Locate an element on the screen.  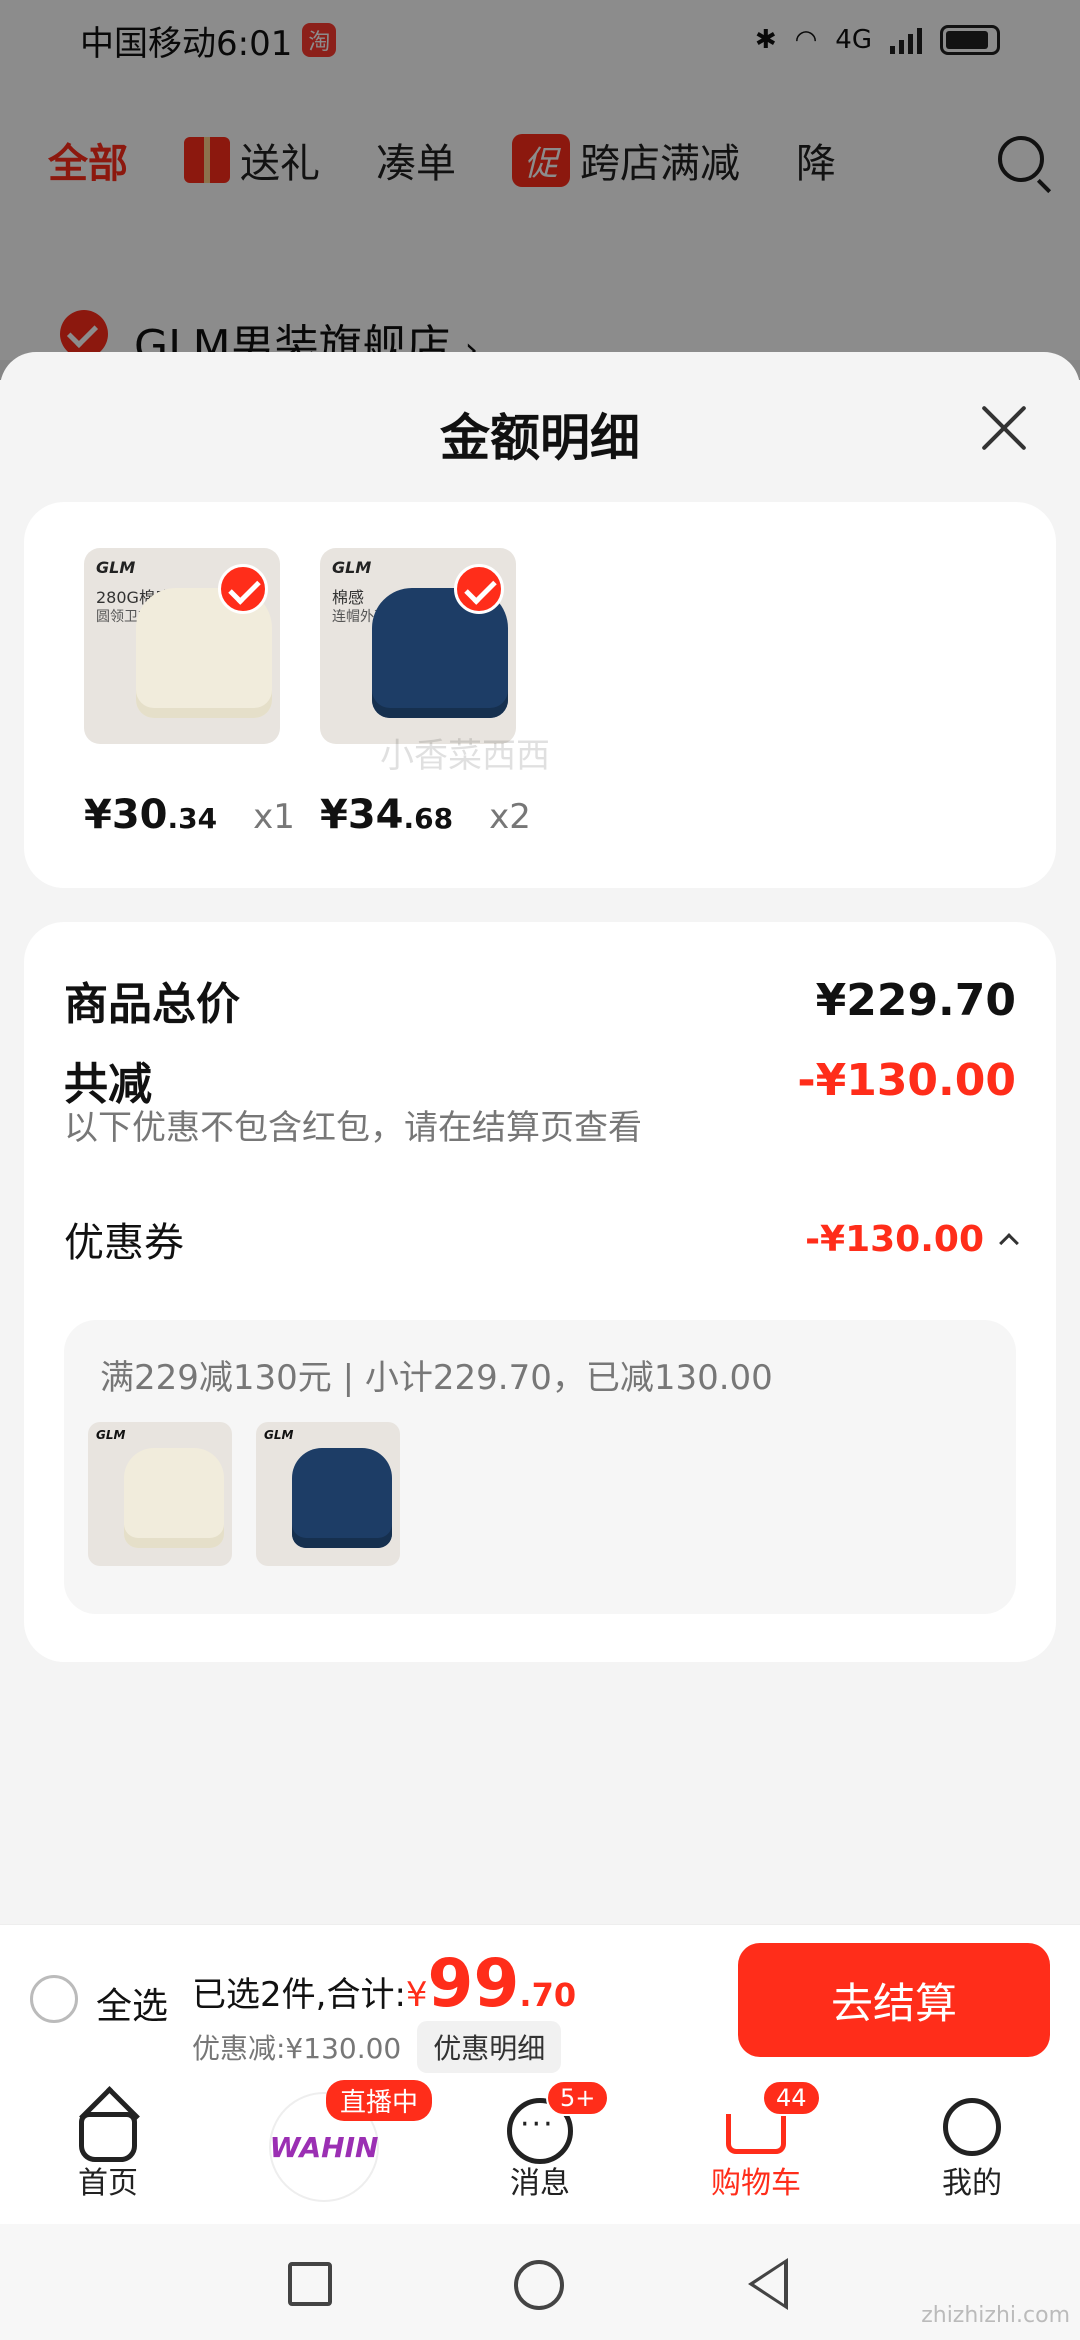
checkout-button: 去结算 is located at coordinates (894, 2000).